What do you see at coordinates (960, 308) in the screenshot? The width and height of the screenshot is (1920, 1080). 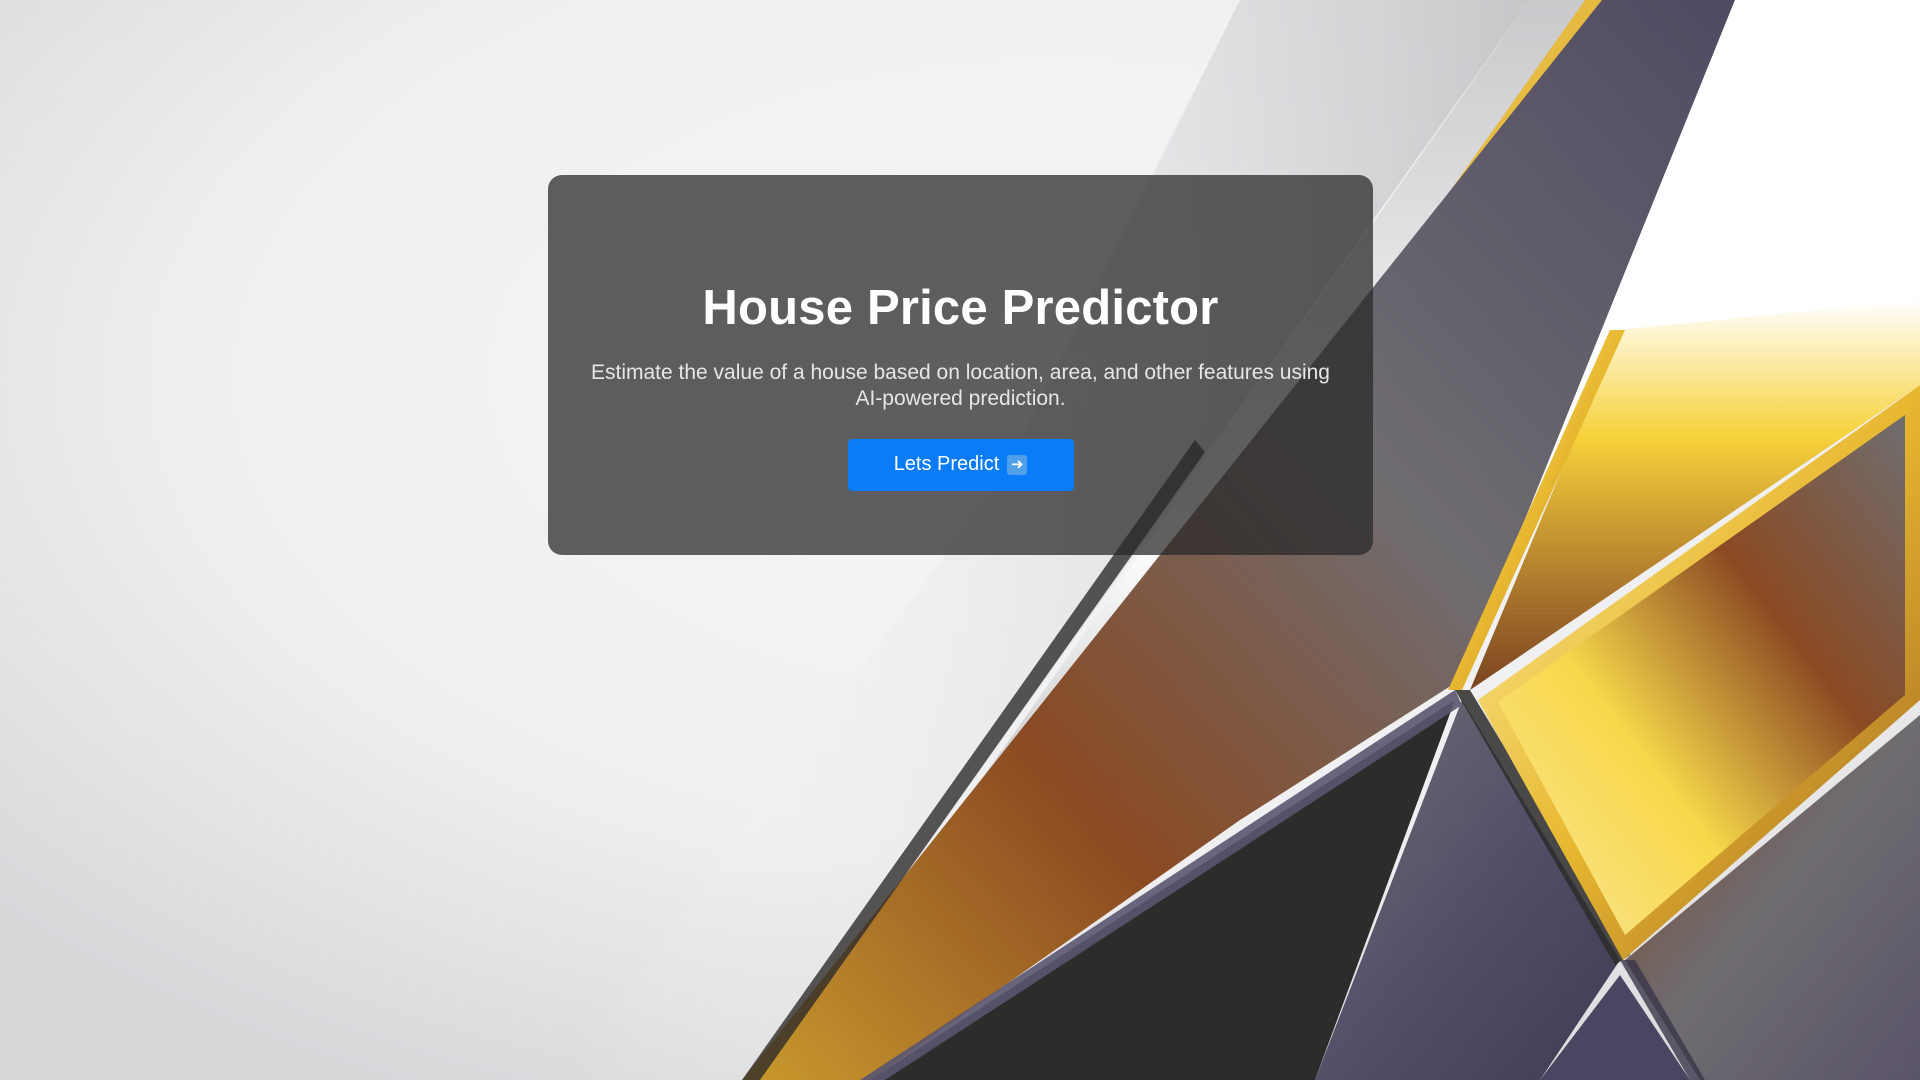 I see `page-title: House Price Predictor` at bounding box center [960, 308].